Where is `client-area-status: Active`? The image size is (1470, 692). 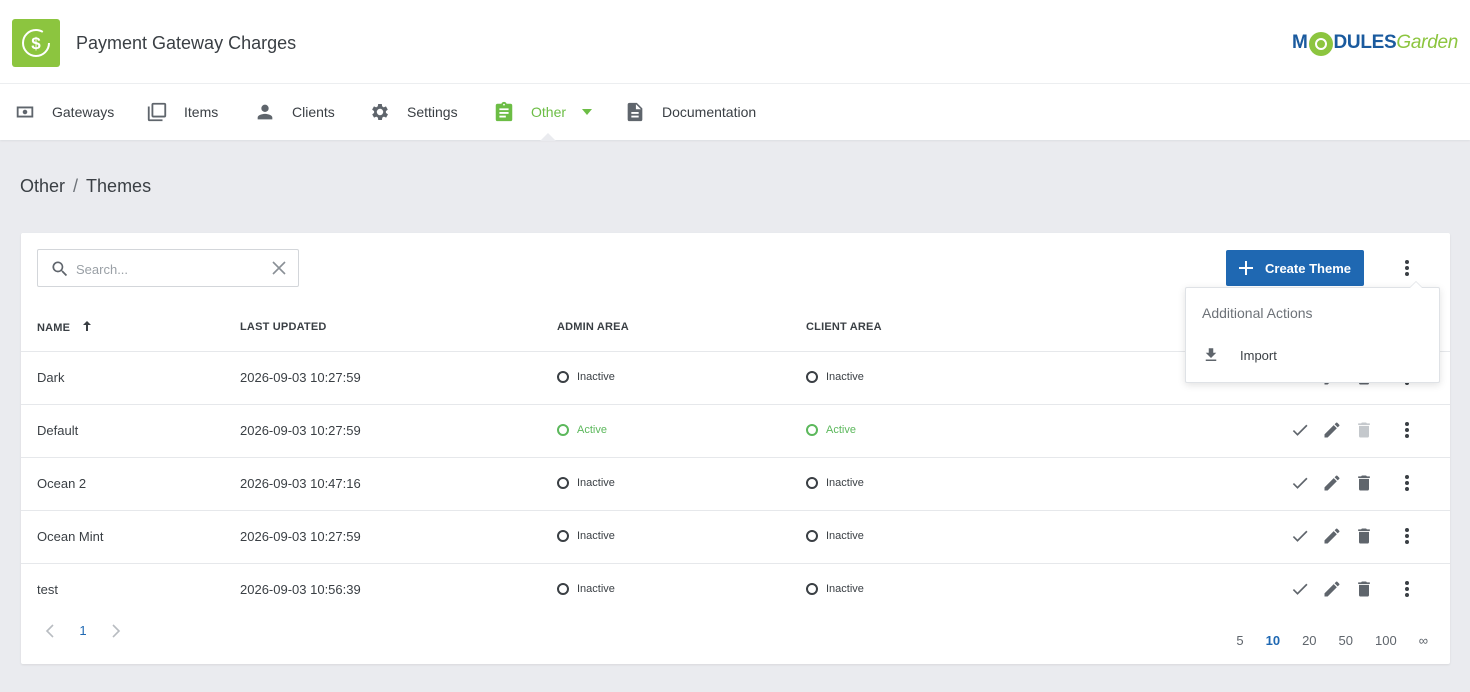
client-area-status: Active is located at coordinates (831, 430).